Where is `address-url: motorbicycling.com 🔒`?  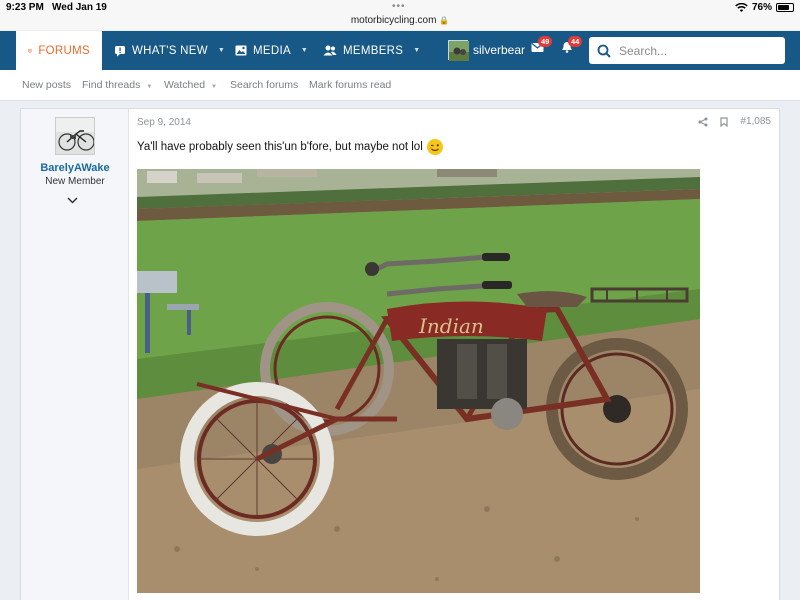
address-url: motorbicycling.com 🔒 is located at coordinates (400, 20).